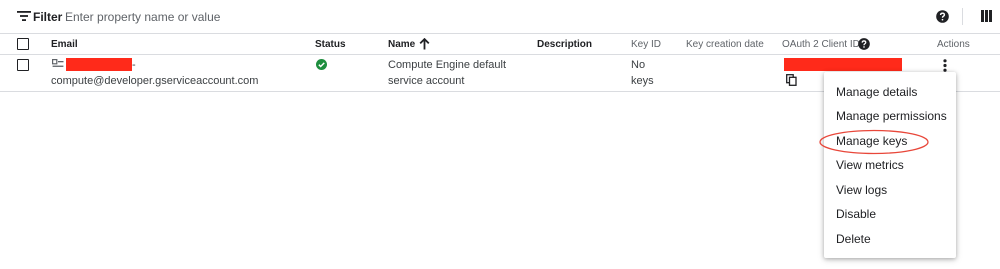  I want to click on filter-bar: Filter, so click(500, 17).